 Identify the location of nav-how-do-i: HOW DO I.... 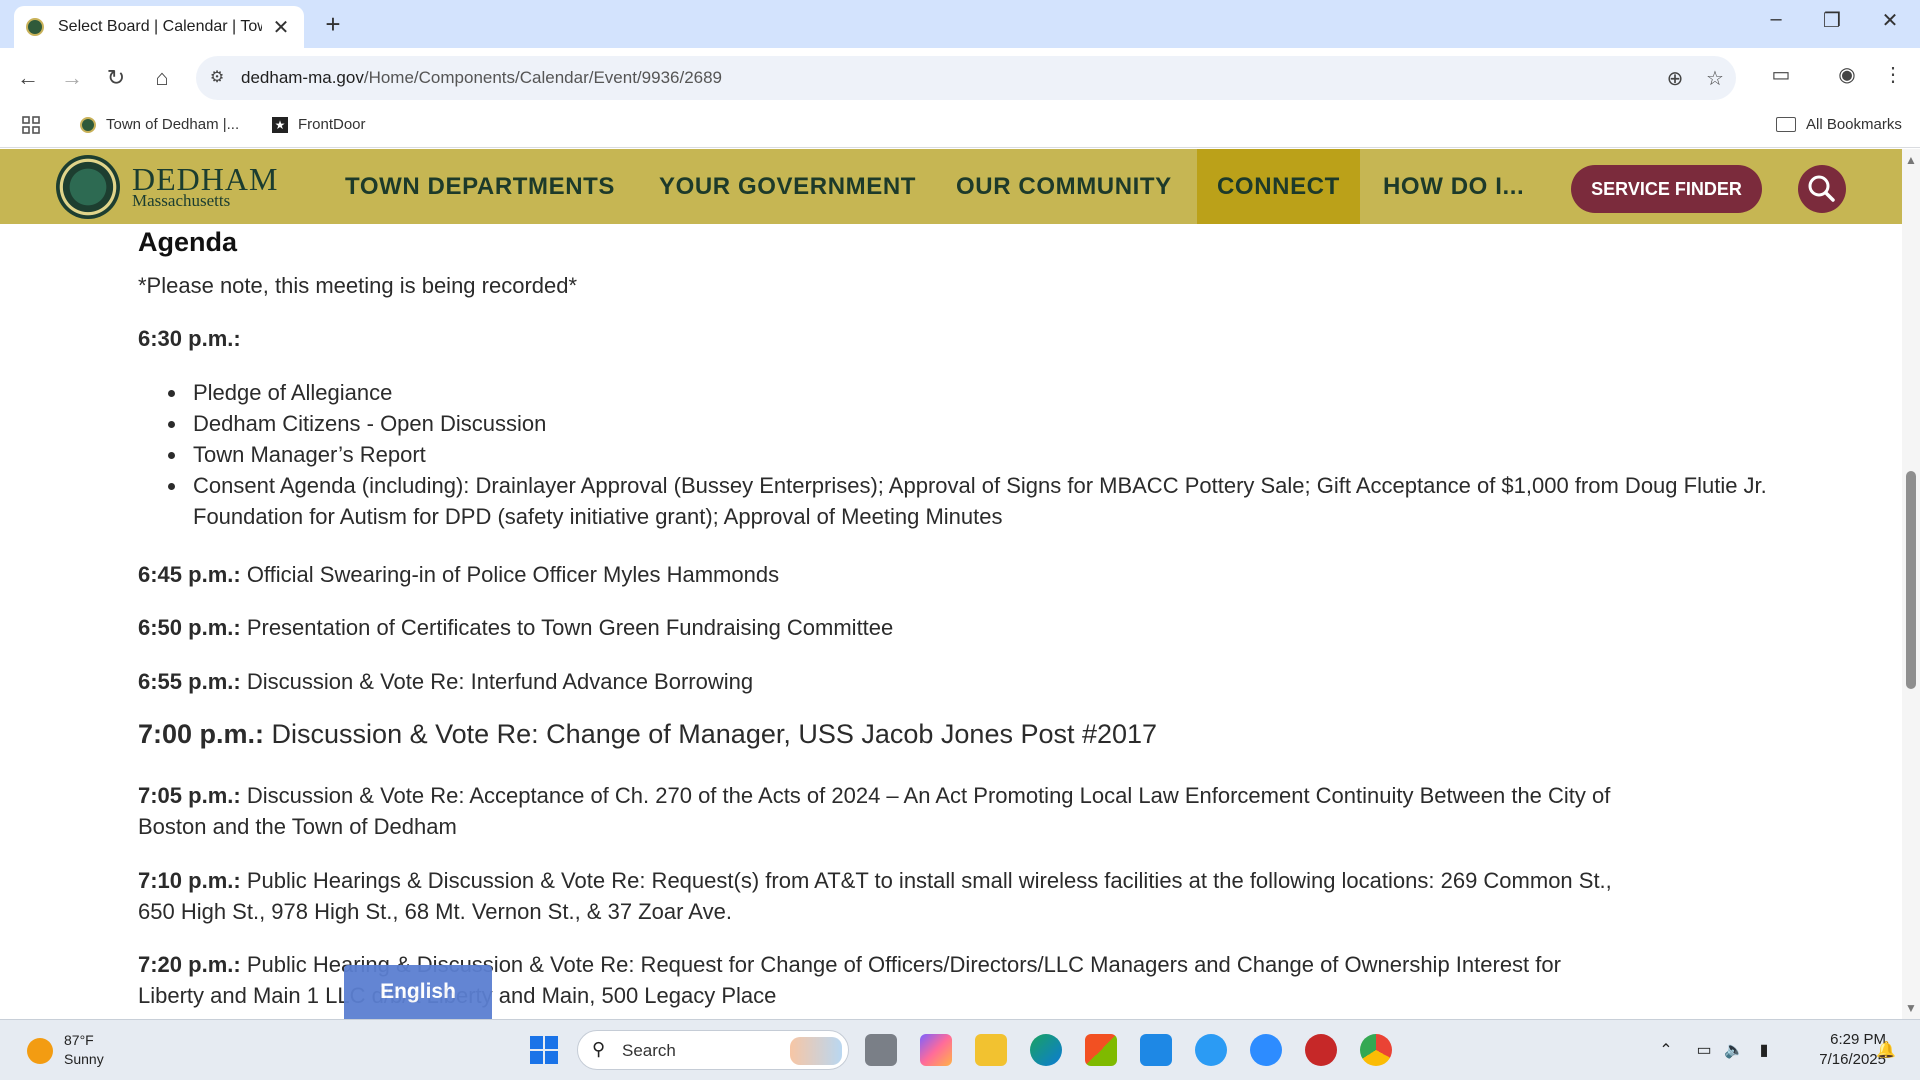
(1453, 186).